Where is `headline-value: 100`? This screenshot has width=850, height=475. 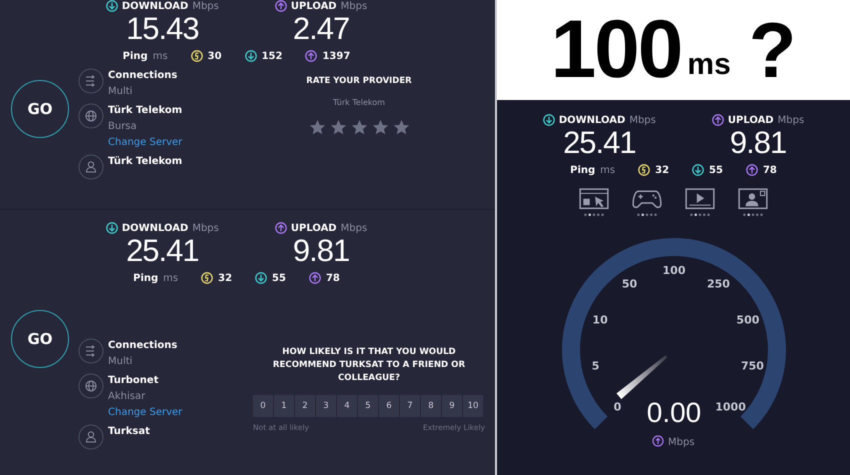 headline-value: 100 is located at coordinates (616, 50).